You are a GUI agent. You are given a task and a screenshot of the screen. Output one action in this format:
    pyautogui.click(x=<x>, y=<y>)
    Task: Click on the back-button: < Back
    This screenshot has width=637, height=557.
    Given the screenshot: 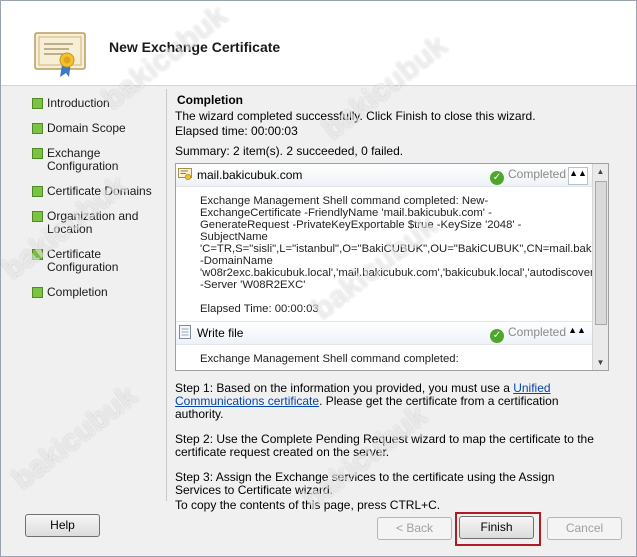 What is the action you would take?
    pyautogui.click(x=414, y=528)
    